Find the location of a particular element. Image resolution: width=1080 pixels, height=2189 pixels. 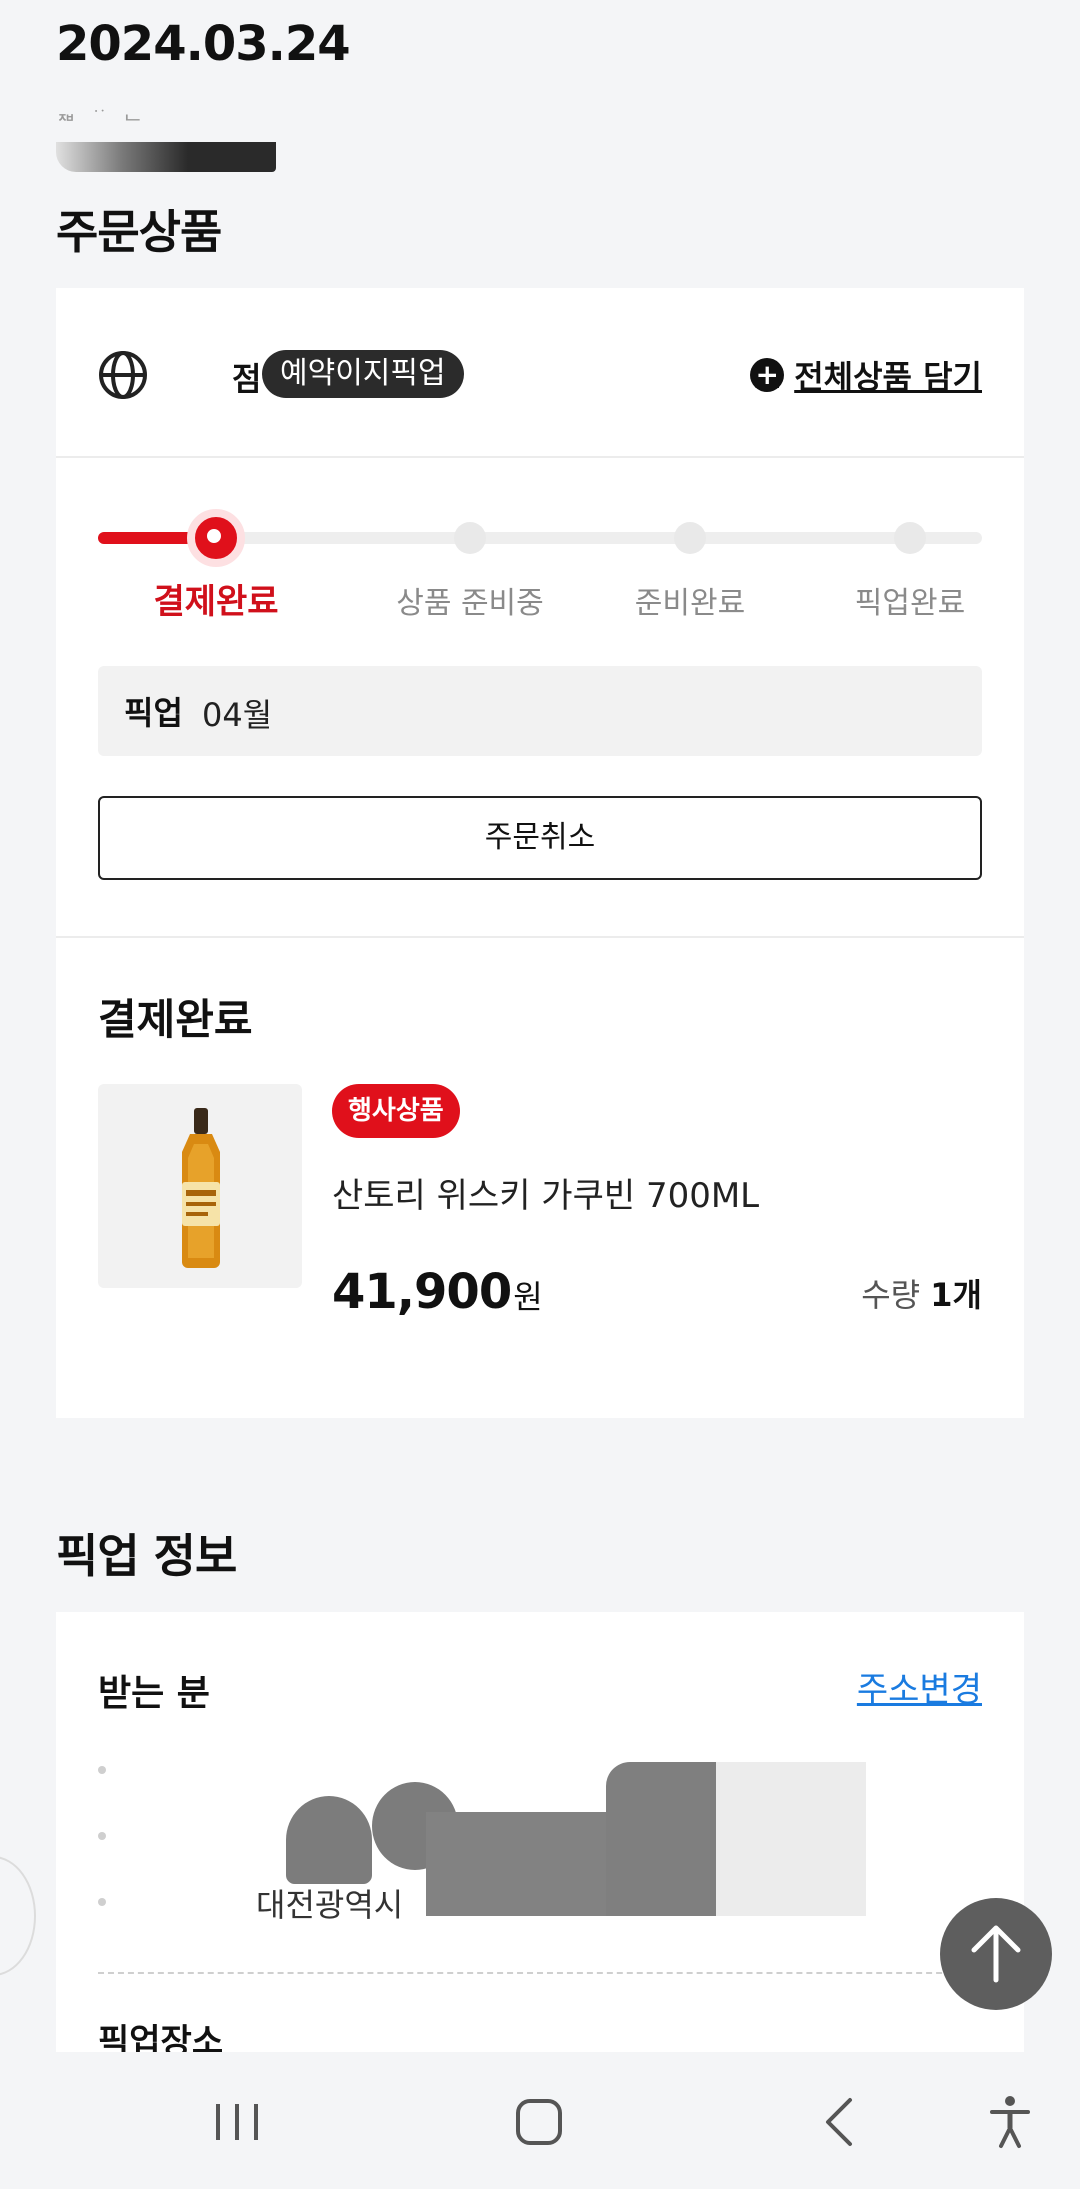

system-navigation-bar is located at coordinates (540, 2120).